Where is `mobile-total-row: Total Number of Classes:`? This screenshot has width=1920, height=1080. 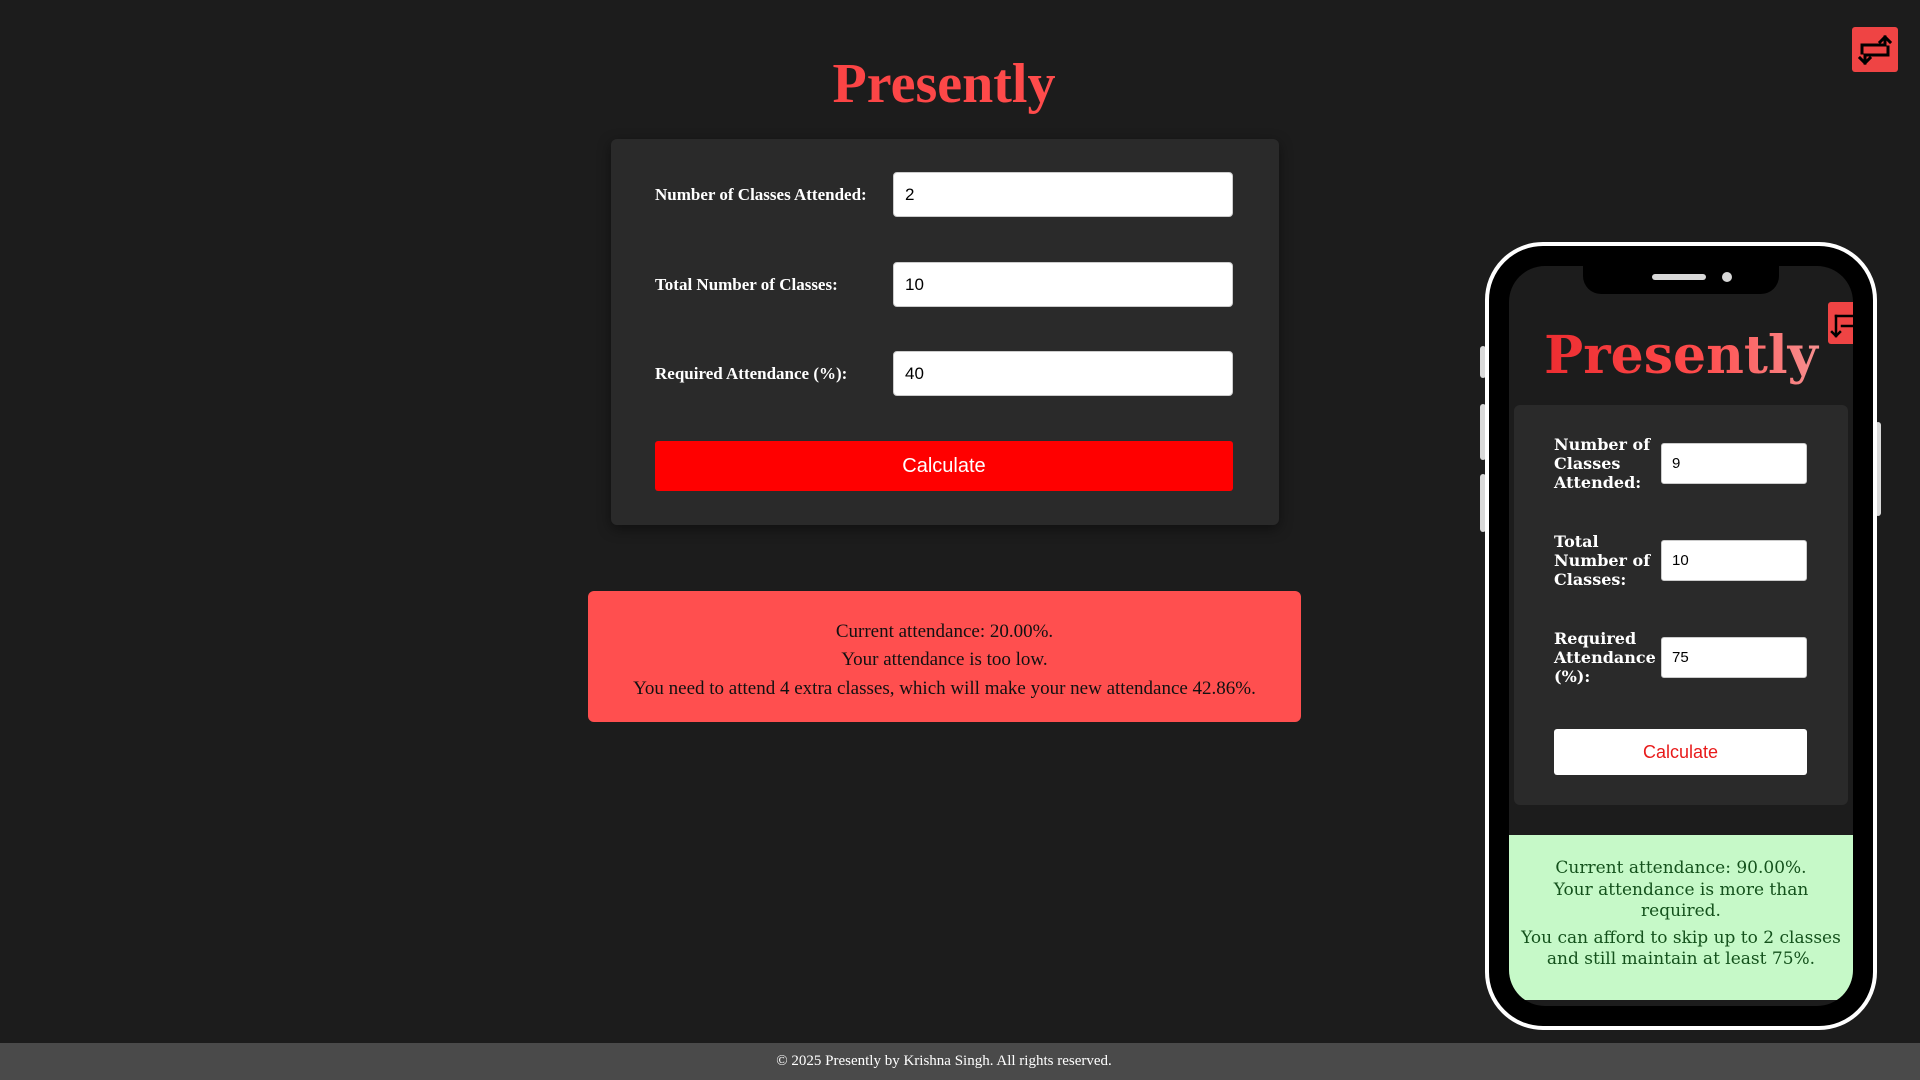 mobile-total-row: Total Number of Classes: is located at coordinates (1681, 562).